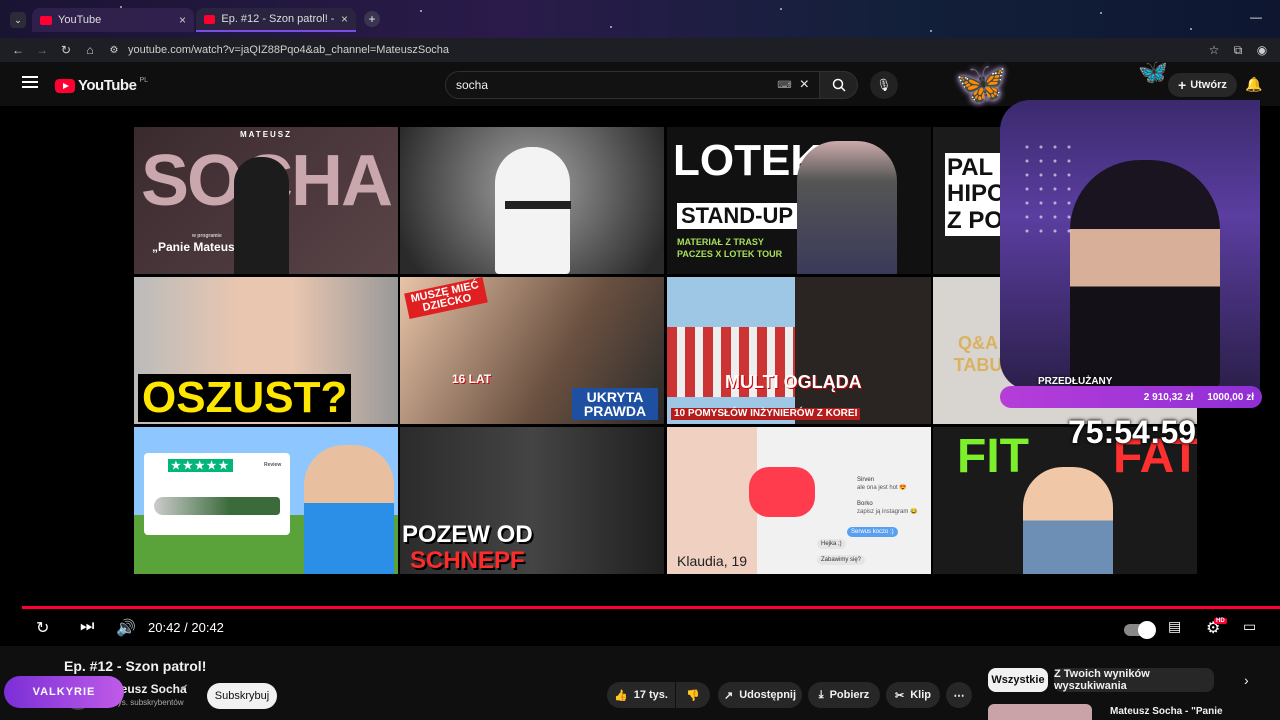 The width and height of the screenshot is (1280, 720). Describe the element at coordinates (446, 298) in the screenshot. I see `thumb-top-text: MUSZĘ MIEĆ DZIECKO` at that location.